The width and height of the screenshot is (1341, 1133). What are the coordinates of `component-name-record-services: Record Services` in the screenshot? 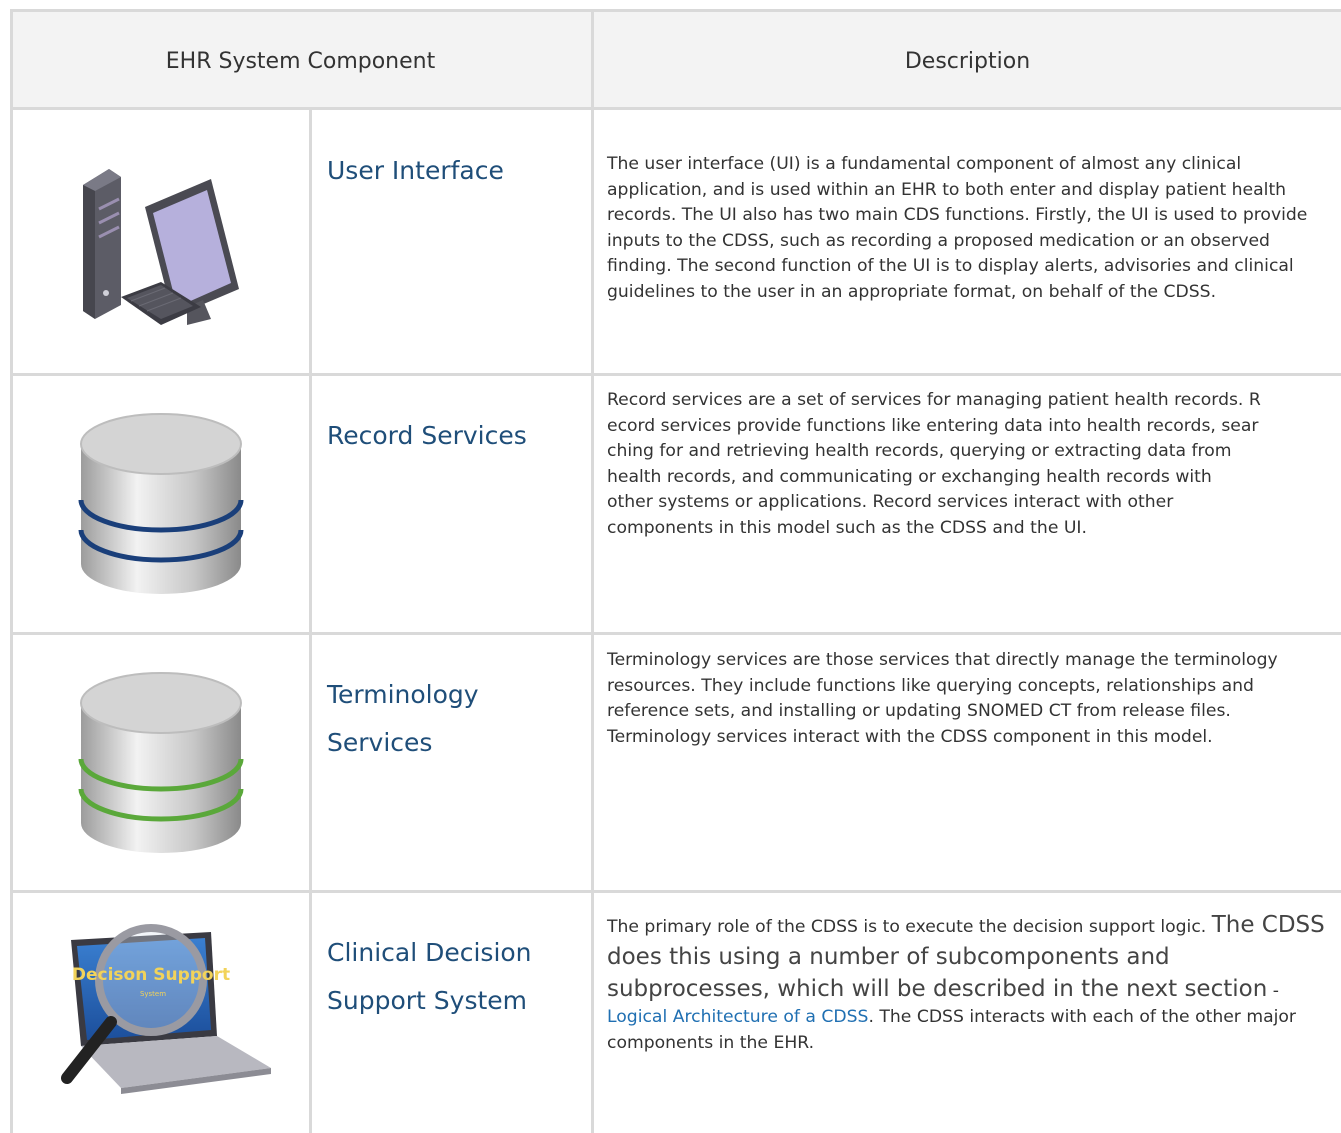 It's located at (457, 436).